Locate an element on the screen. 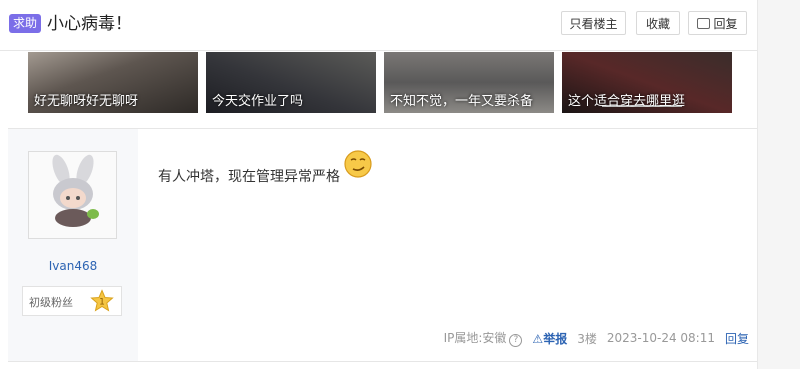 The width and height of the screenshot is (800, 369). fan-level-badge: 初级粉丝 1 is located at coordinates (72, 301).